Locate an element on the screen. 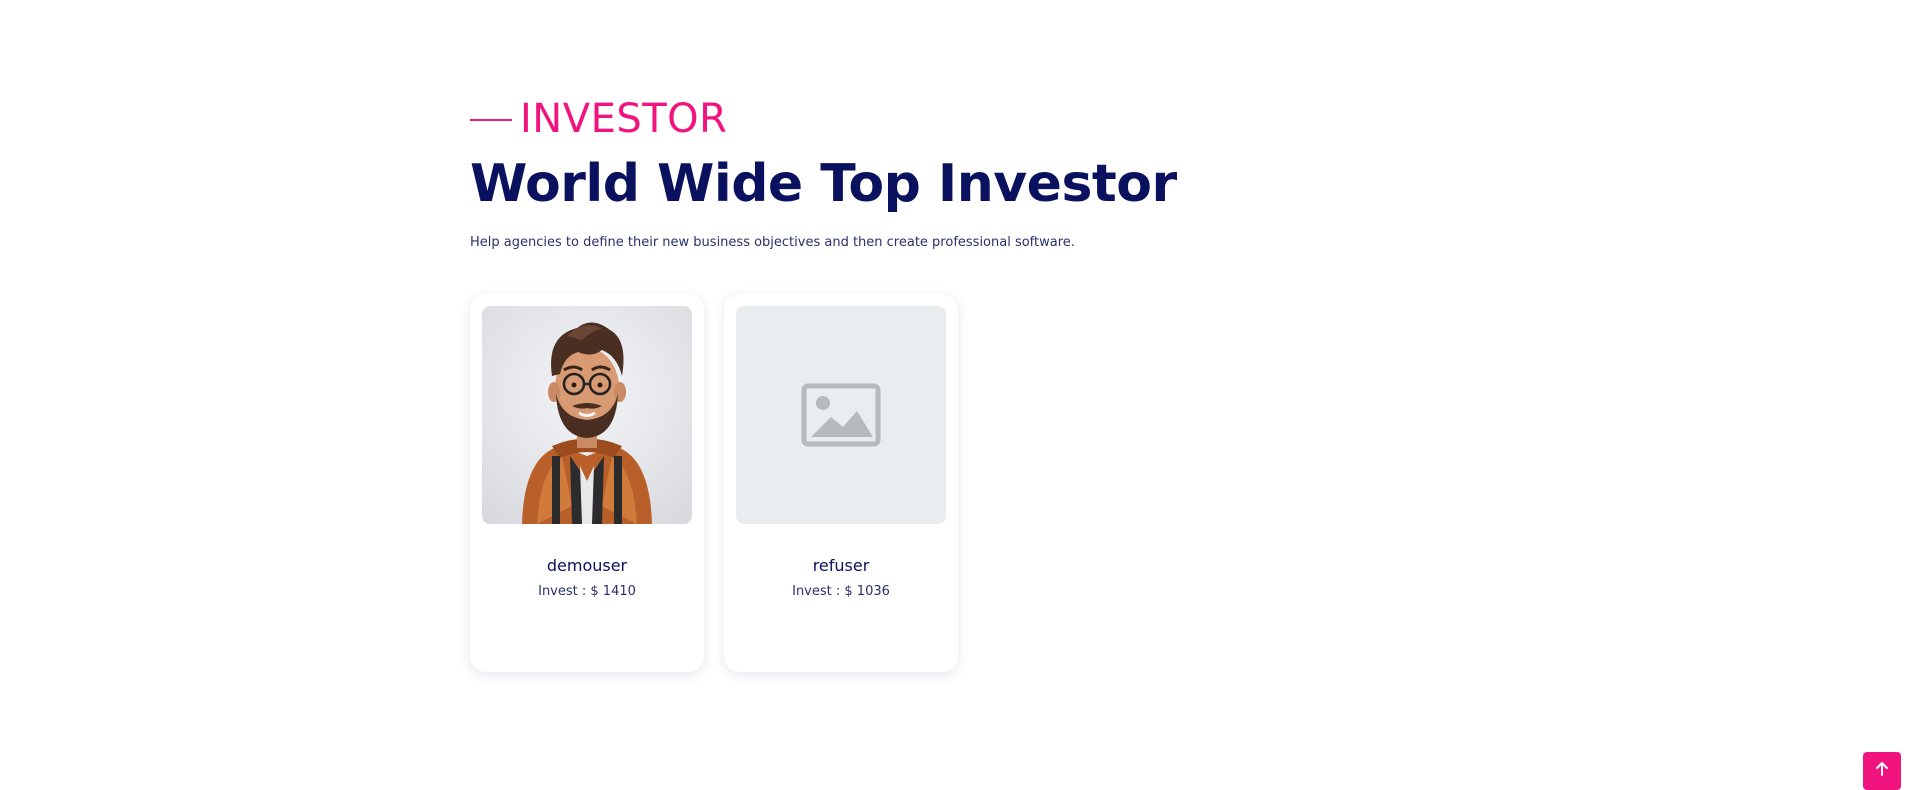 Image resolution: width=1920 pixels, height=790 pixels. investor-avatar is located at coordinates (587, 415).